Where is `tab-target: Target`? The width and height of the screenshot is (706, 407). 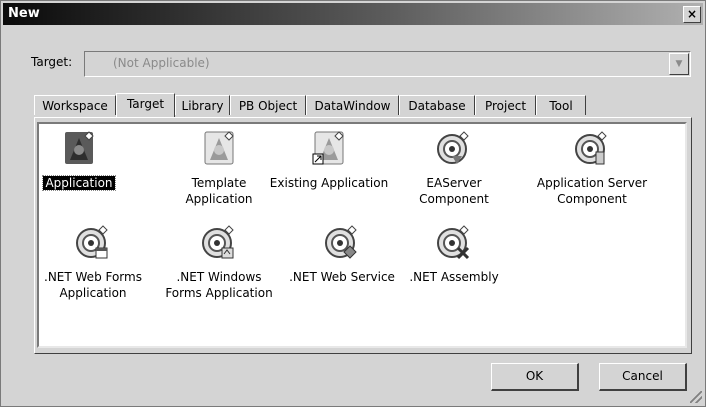 tab-target: Target is located at coordinates (145, 105).